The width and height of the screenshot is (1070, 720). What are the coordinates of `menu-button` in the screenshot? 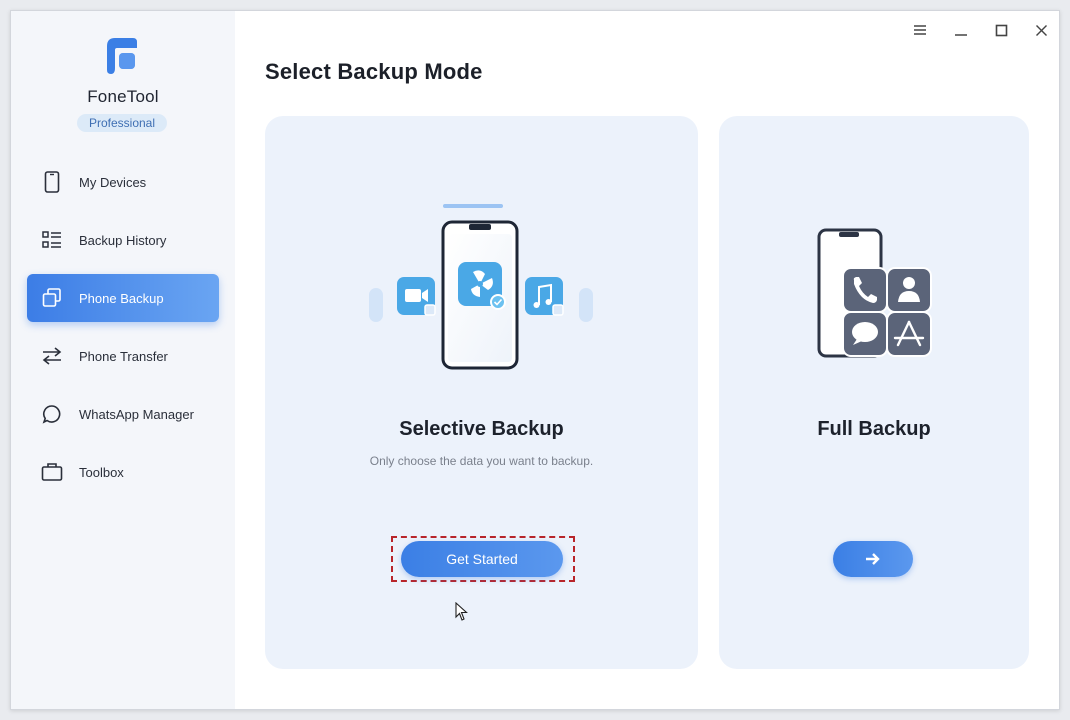 It's located at (920, 30).